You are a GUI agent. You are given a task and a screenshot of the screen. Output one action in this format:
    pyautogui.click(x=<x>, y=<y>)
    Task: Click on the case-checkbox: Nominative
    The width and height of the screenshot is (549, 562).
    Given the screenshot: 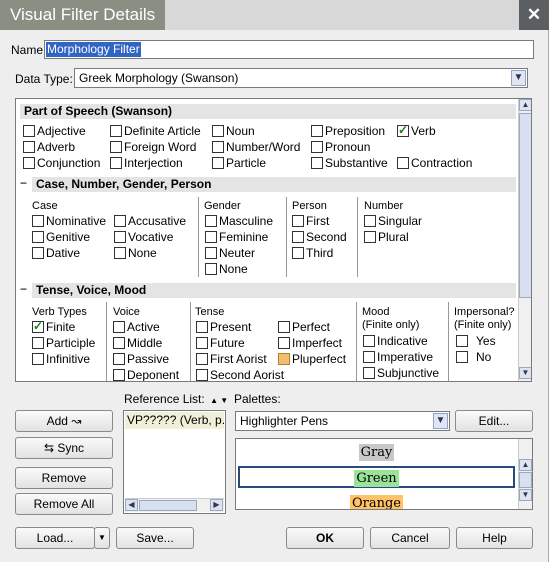 What is the action you would take?
    pyautogui.click(x=69, y=221)
    